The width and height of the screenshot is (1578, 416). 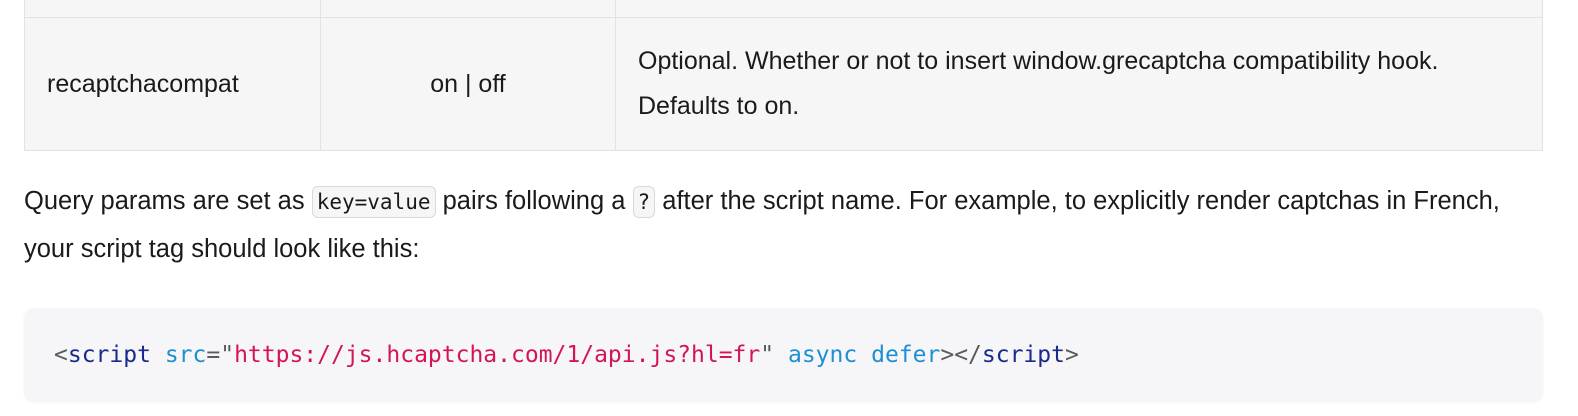 I want to click on inline-code-key-value: key=value, so click(x=373, y=202).